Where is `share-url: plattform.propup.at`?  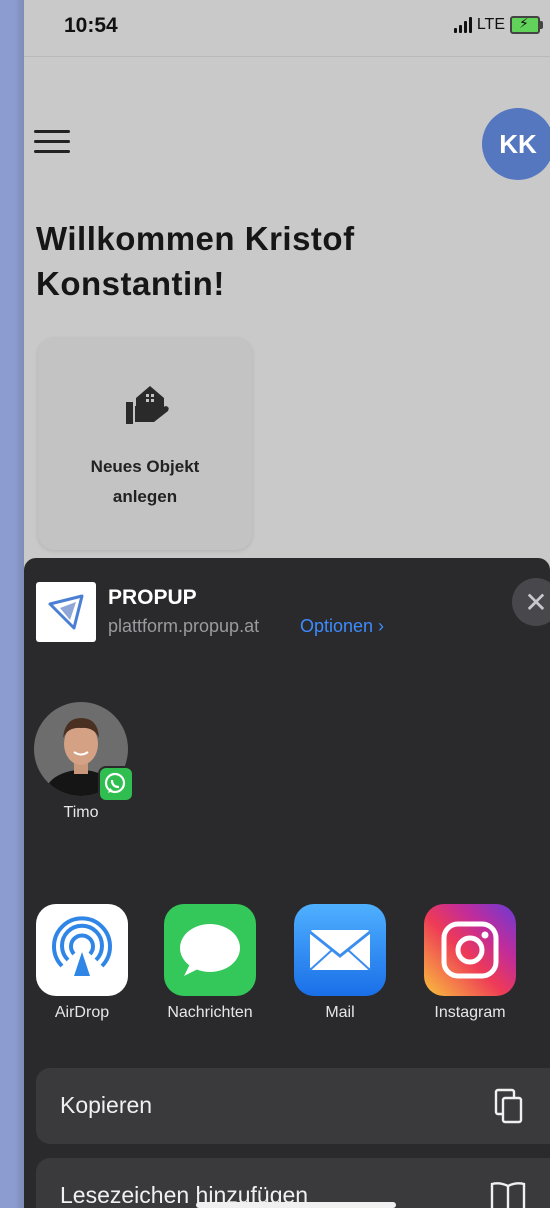
share-url: plattform.propup.at is located at coordinates (184, 626).